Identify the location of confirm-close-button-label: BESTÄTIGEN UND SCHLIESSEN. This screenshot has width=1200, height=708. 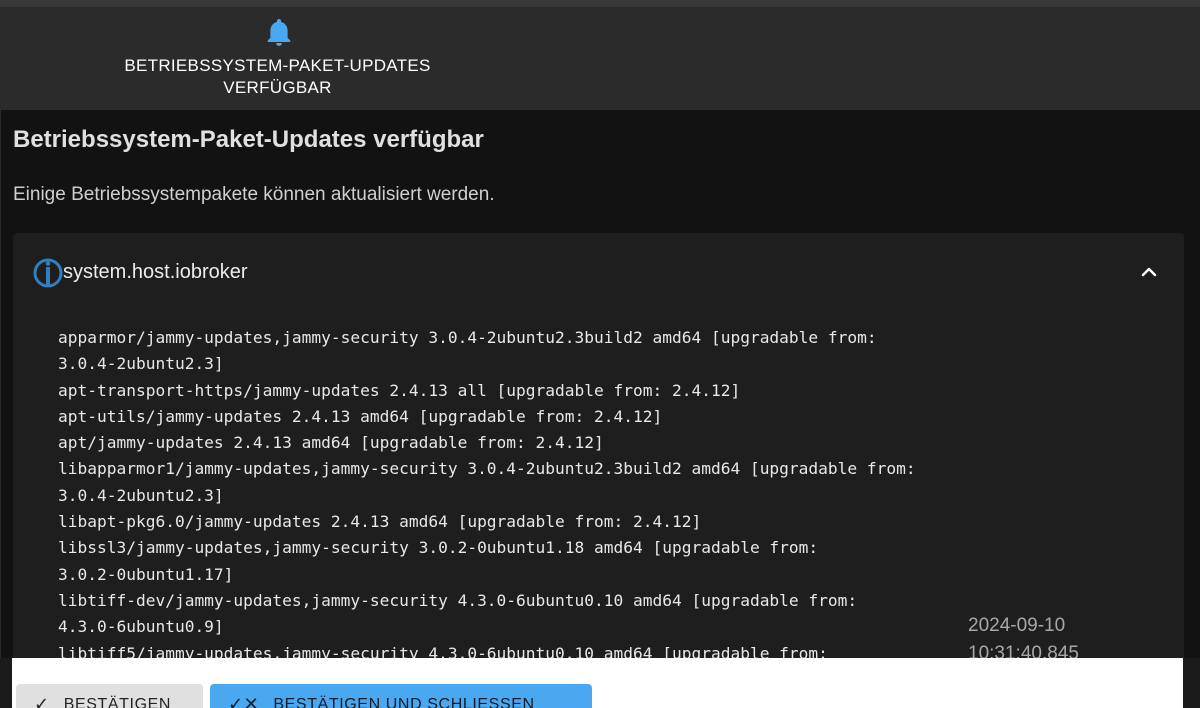
(404, 702).